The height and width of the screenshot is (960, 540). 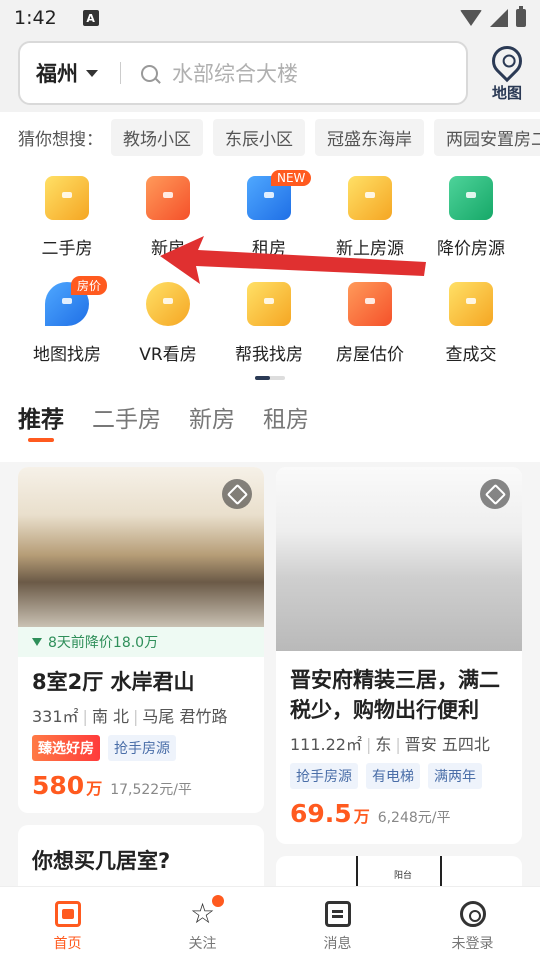 I want to click on grid-label: 查成交, so click(x=471, y=355).